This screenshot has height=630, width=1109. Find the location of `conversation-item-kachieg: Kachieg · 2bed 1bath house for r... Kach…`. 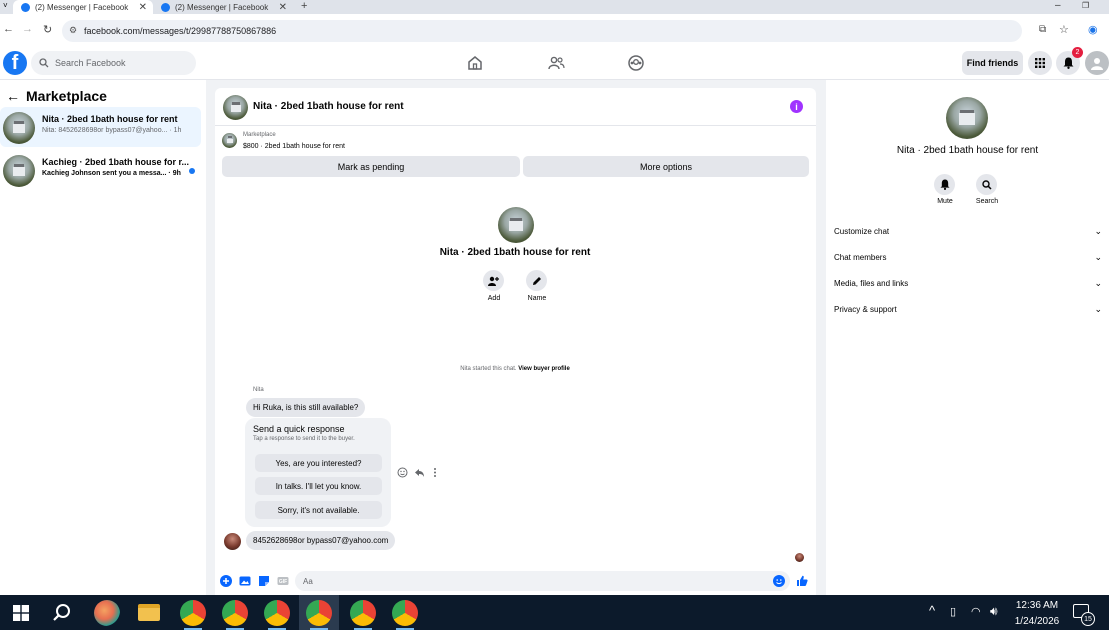

conversation-item-kachieg: Kachieg · 2bed 1bath house for r... Kach… is located at coordinates (100, 170).